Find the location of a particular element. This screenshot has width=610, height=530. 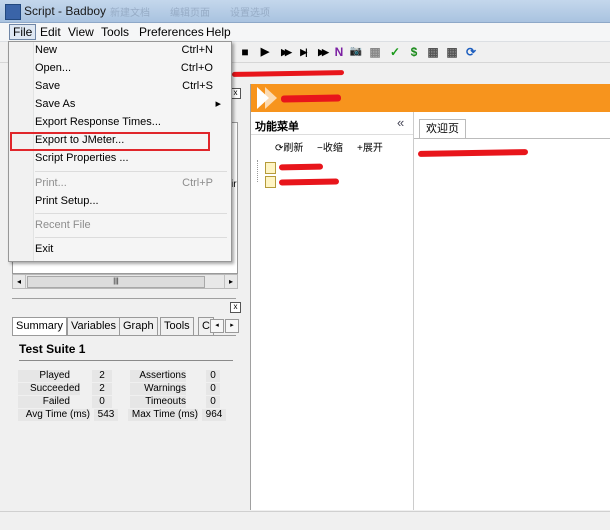

max-time-value: 964 is located at coordinates (214, 415).